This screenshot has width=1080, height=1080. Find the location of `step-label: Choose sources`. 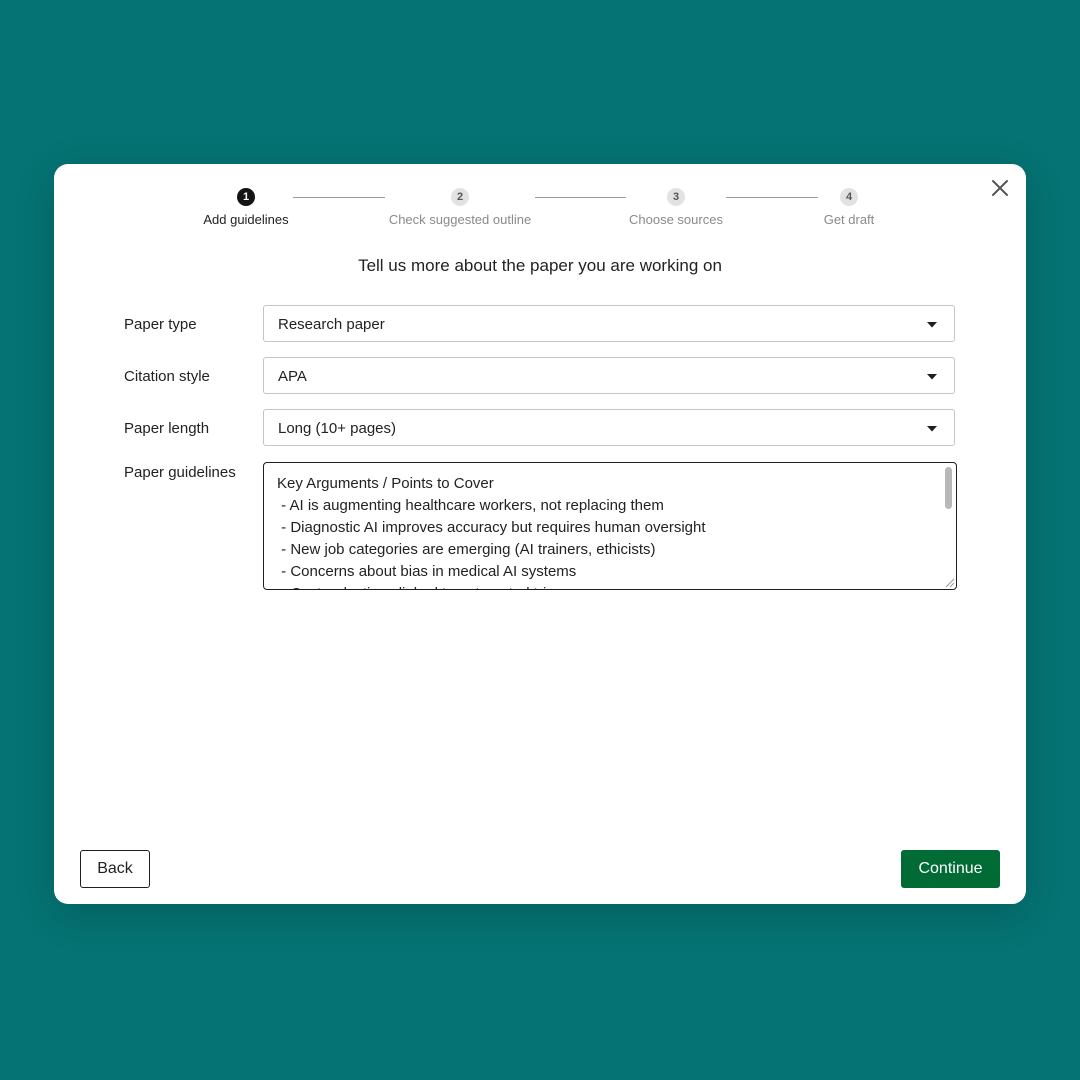

step-label: Choose sources is located at coordinates (676, 219).